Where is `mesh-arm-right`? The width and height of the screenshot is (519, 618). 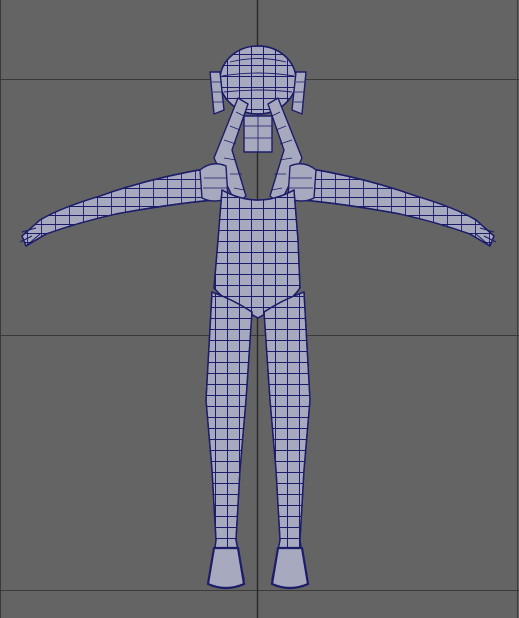
mesh-arm-right is located at coordinates (399, 207).